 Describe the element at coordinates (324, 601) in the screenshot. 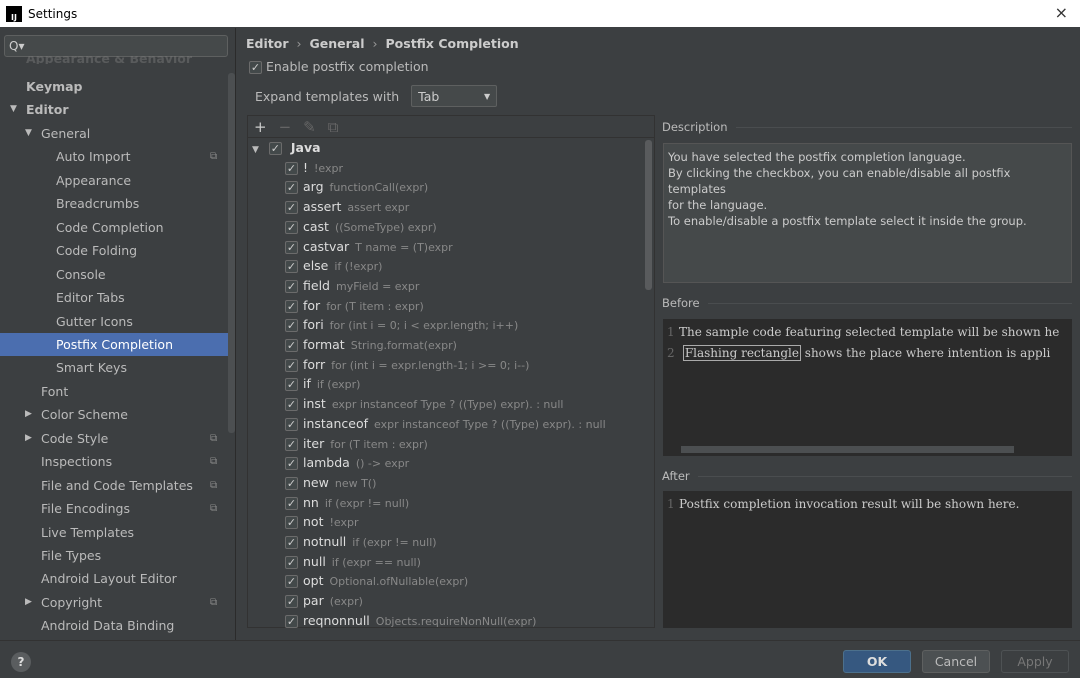

I see `template-item: ✓ par (expr)` at that location.